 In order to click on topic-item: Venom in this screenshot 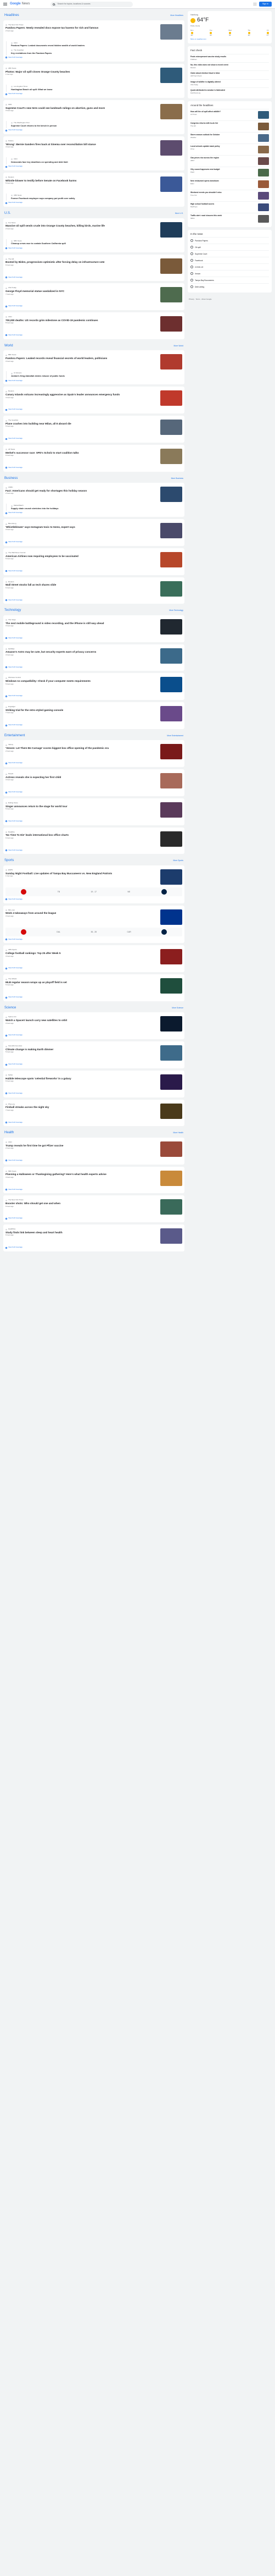, I will do `click(229, 273)`.